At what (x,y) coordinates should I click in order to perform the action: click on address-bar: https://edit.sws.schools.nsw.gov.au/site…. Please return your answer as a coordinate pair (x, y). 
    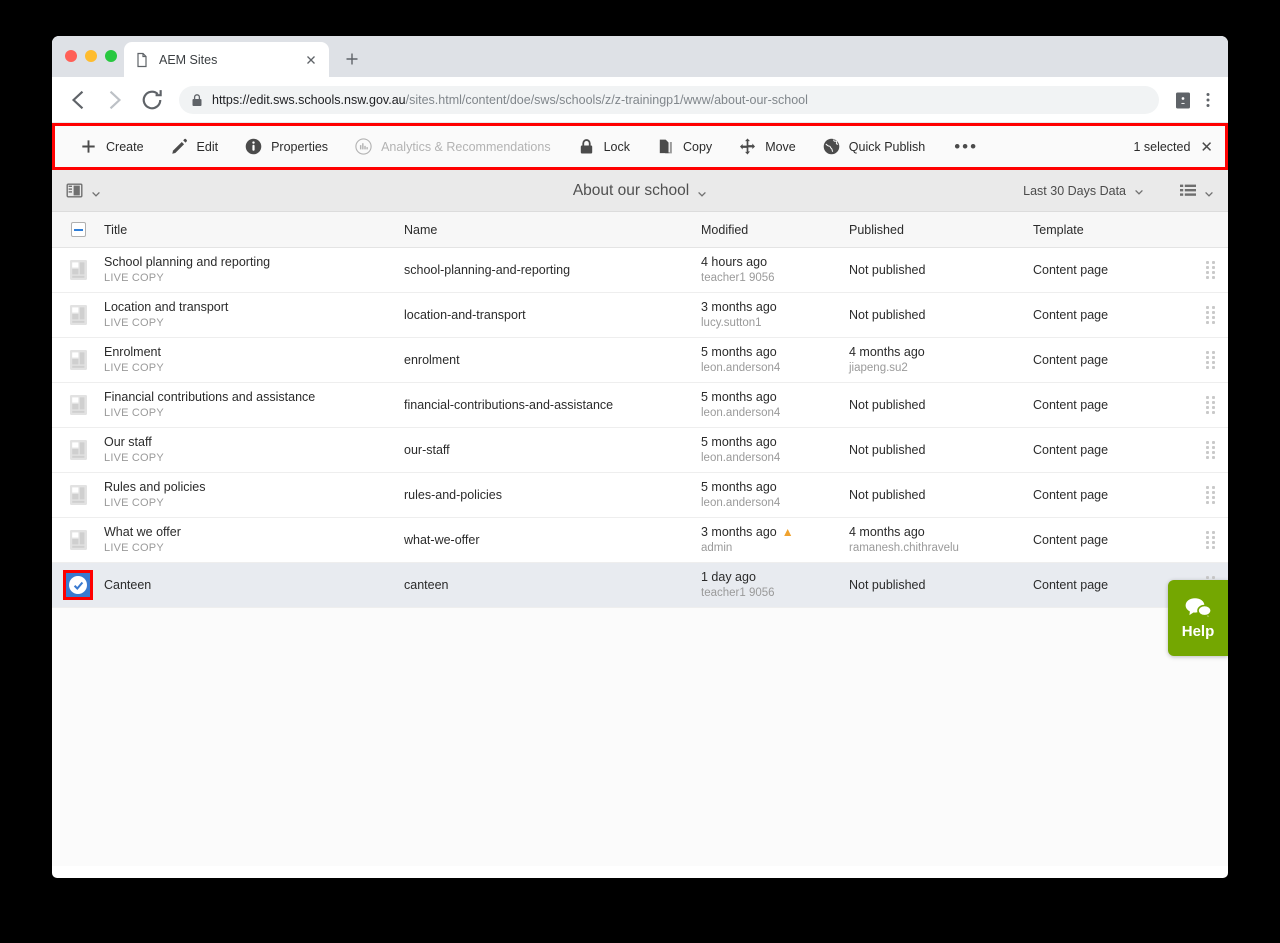
    Looking at the image, I should click on (669, 99).